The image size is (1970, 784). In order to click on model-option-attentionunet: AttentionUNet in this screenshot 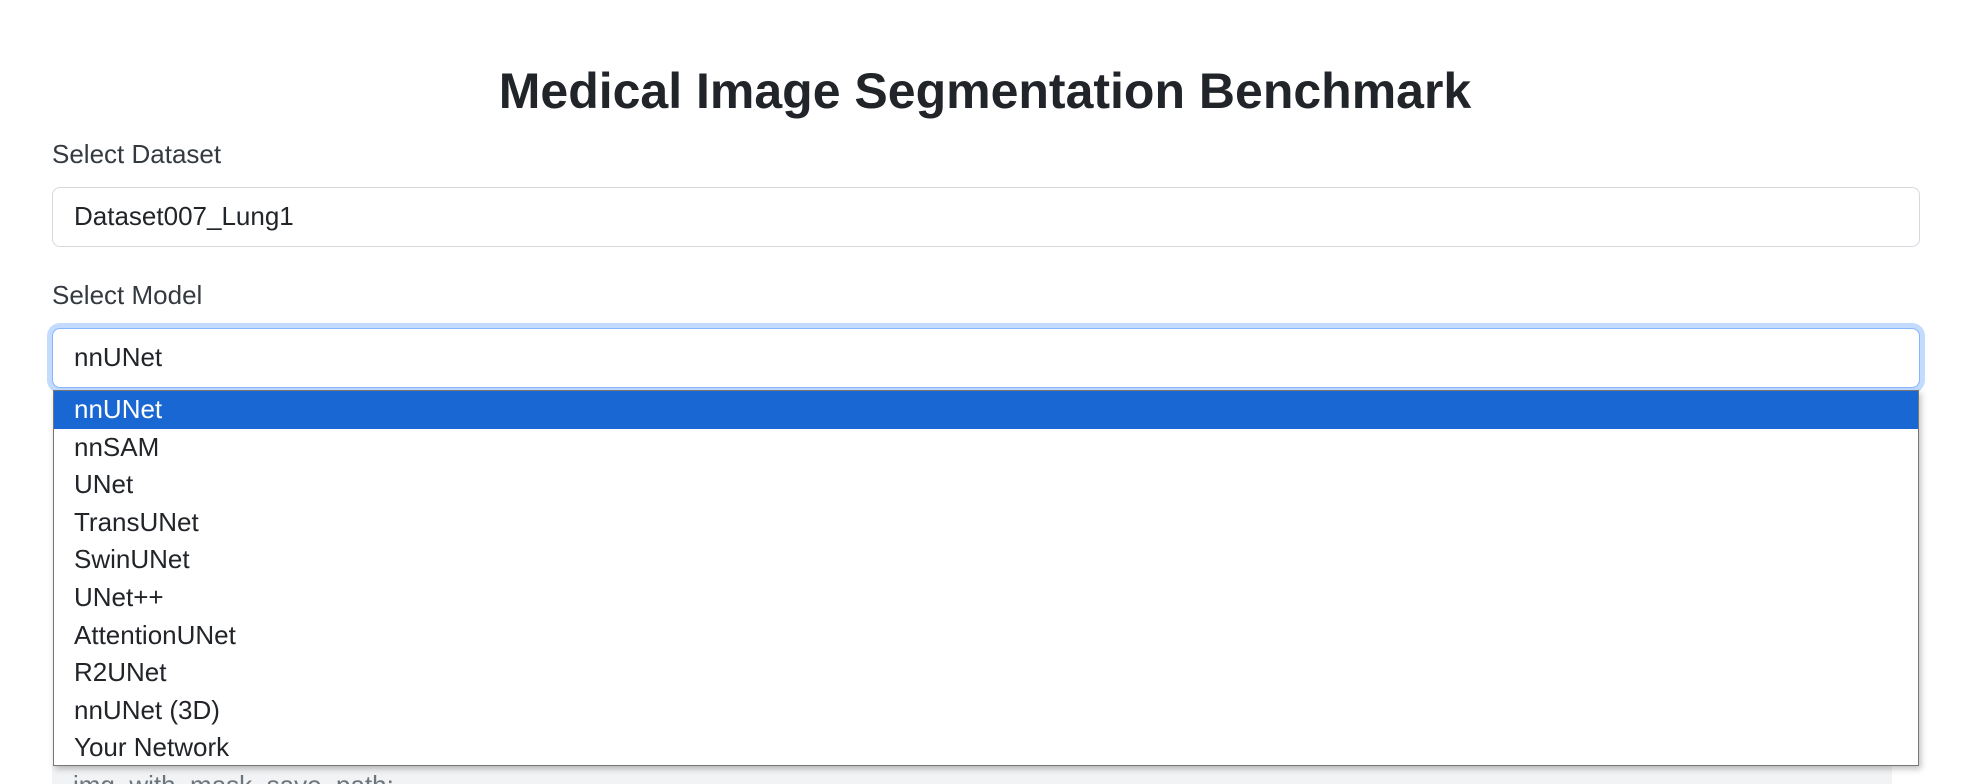, I will do `click(986, 636)`.